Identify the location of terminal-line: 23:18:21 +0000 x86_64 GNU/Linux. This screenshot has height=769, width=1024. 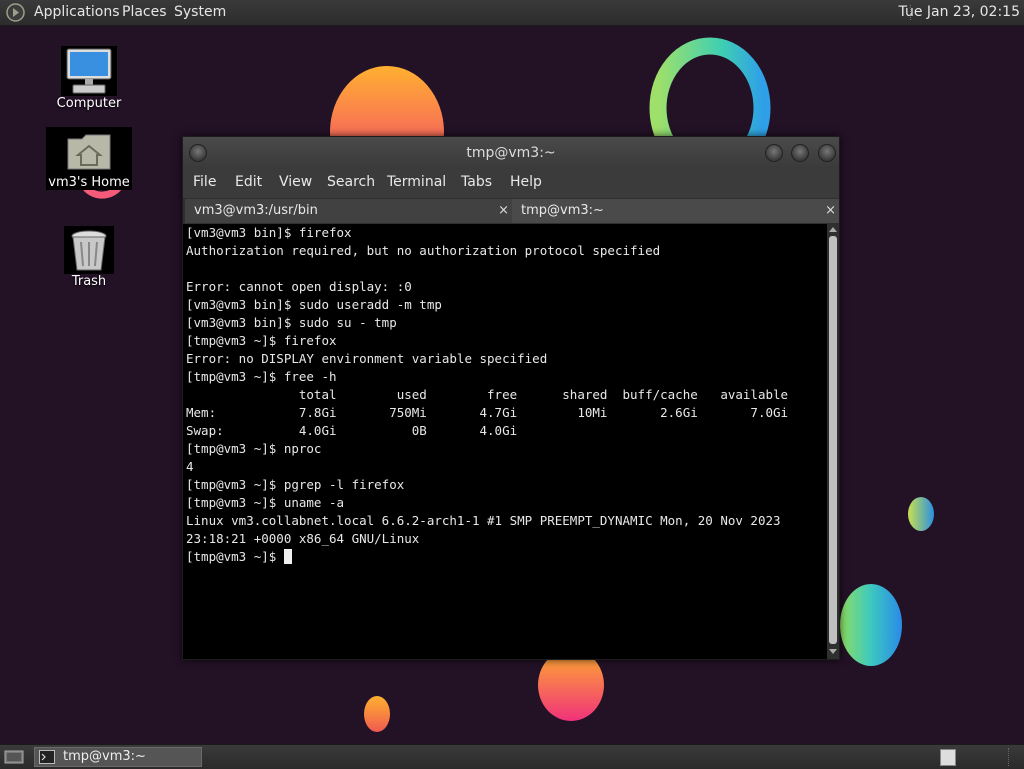
(303, 538).